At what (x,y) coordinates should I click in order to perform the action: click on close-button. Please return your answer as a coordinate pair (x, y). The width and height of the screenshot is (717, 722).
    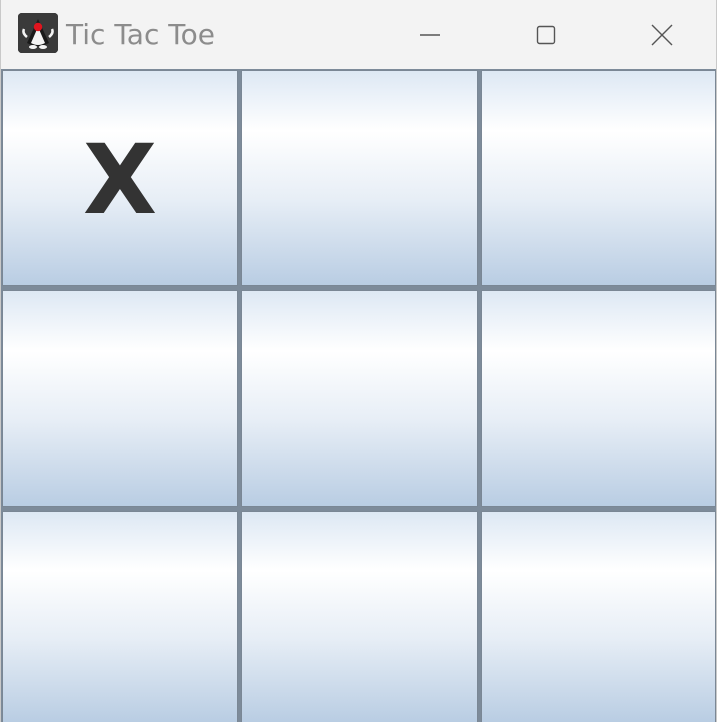
    Looking at the image, I should click on (660, 34).